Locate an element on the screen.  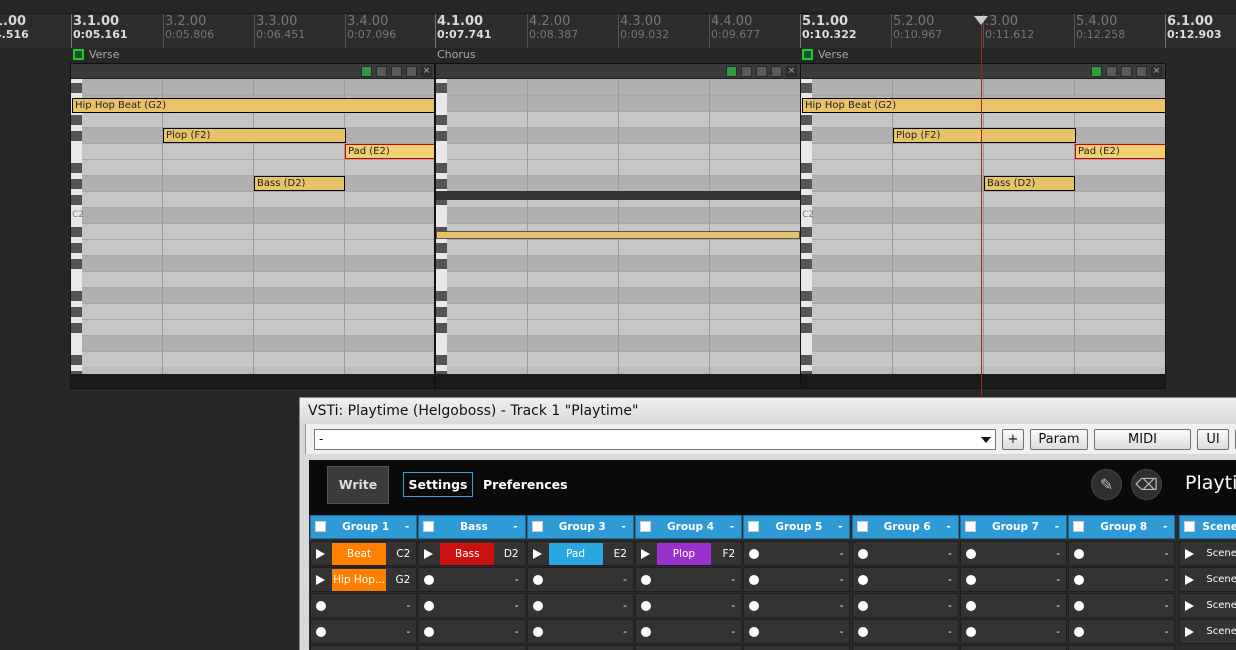
piano-keys is located at coordinates (806, 233).